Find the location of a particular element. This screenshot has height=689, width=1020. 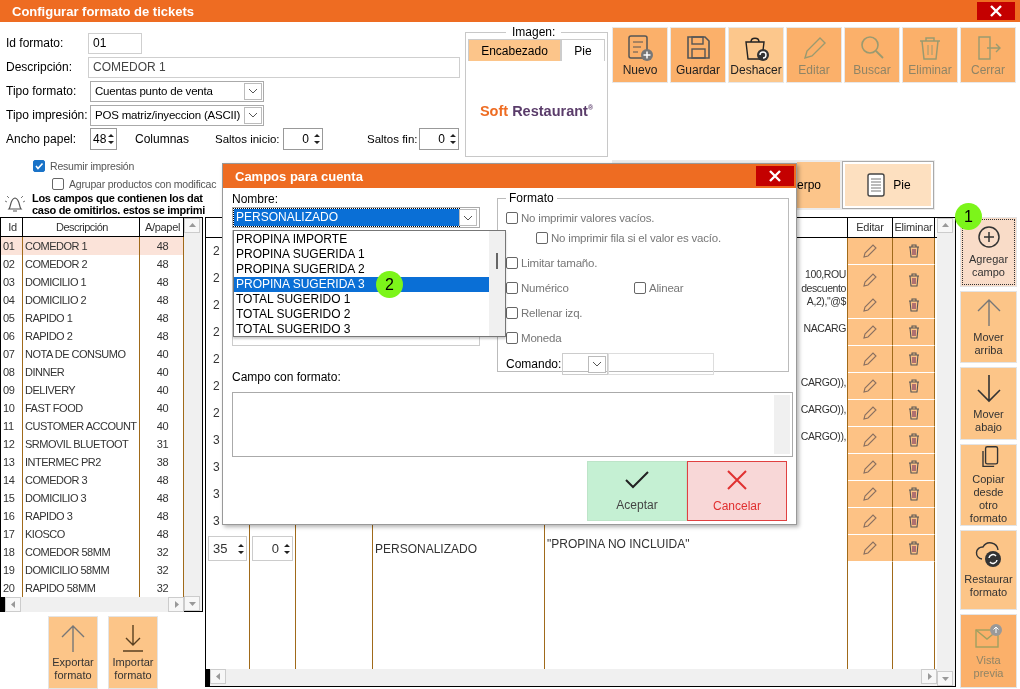

panel-title: Imagen: is located at coordinates (534, 32).